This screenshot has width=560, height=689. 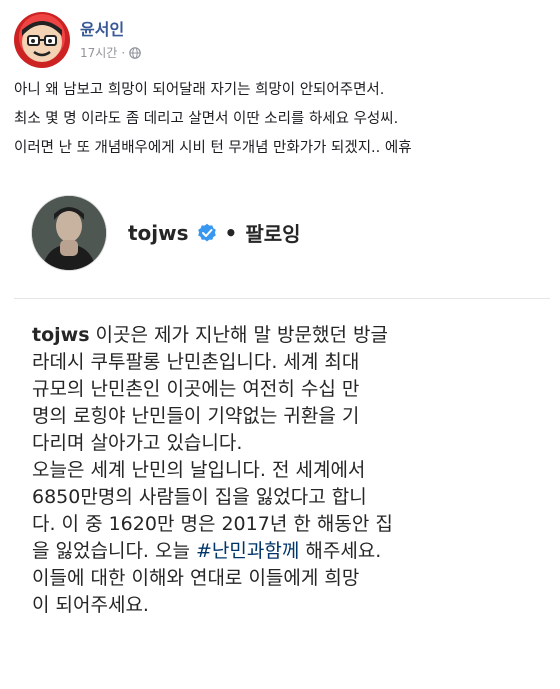 I want to click on caption-line: 명의 로힝야 난민들이 기약없는 귀환을 기, so click(x=196, y=416).